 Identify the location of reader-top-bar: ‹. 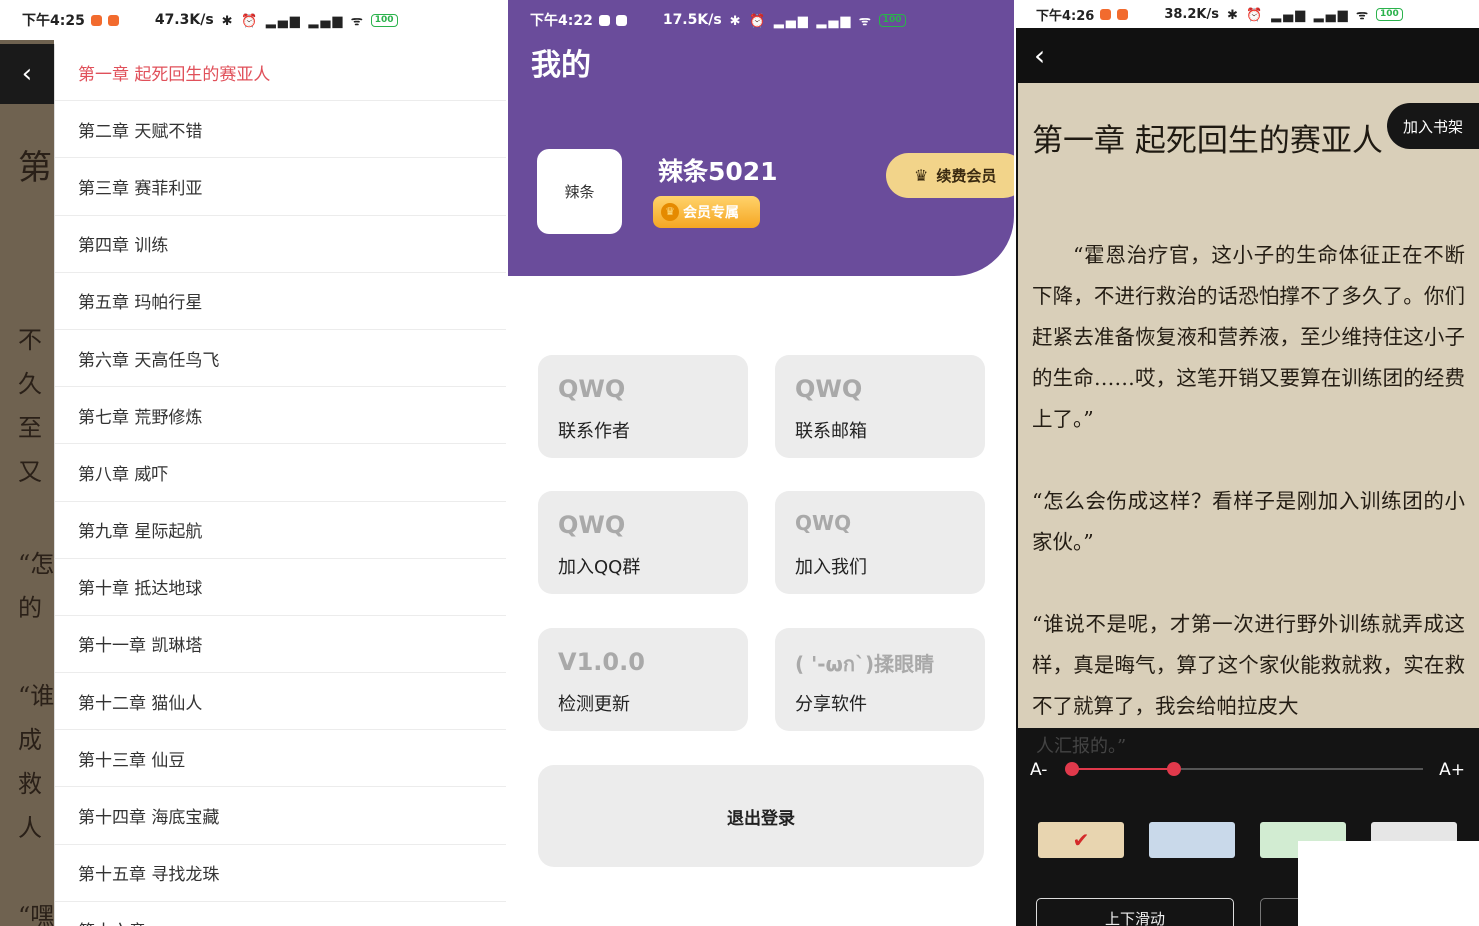
(1247, 55).